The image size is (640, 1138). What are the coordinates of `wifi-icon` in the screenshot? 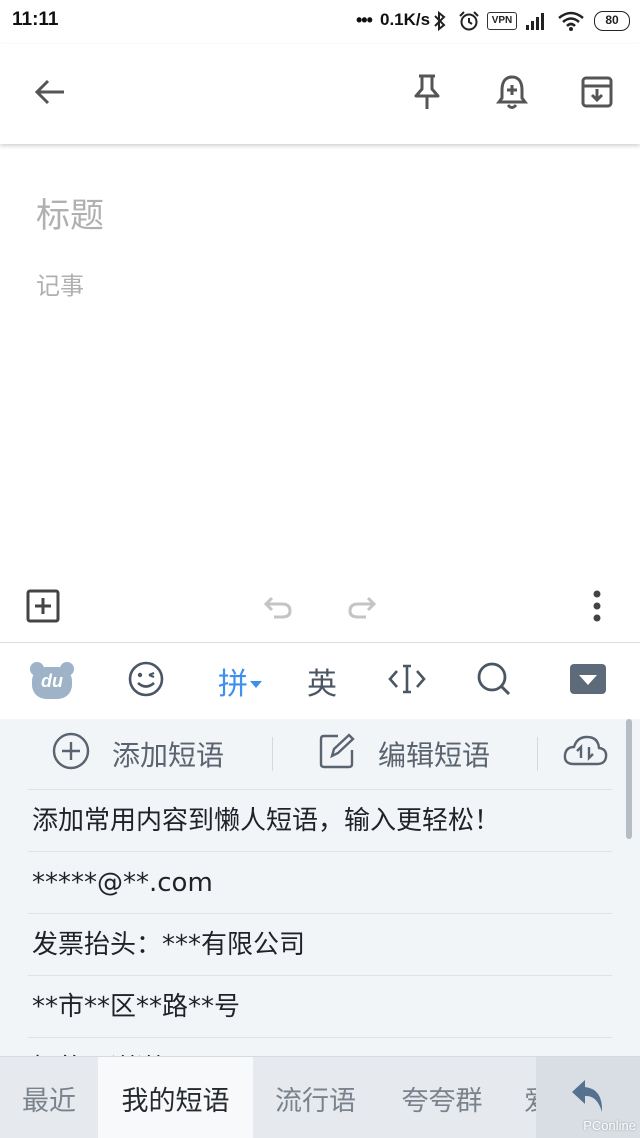 It's located at (570, 21).